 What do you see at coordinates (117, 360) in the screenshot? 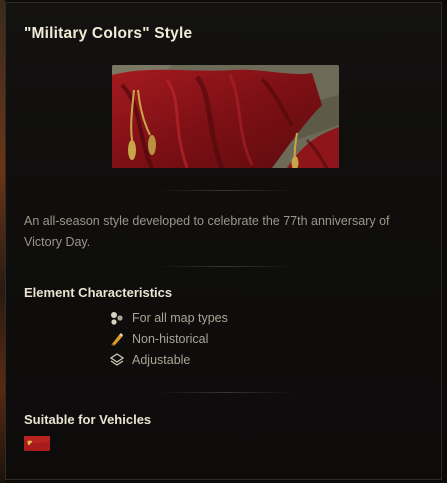
I see `adjustable-icon` at bounding box center [117, 360].